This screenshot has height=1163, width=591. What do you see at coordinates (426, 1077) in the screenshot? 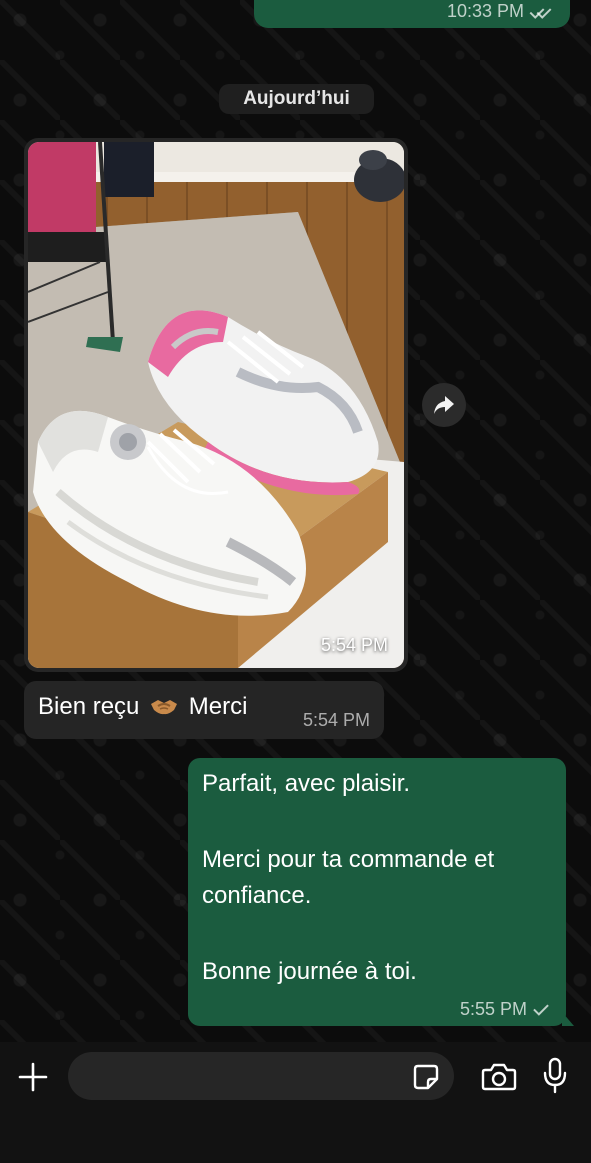
I see `sticker-icon` at bounding box center [426, 1077].